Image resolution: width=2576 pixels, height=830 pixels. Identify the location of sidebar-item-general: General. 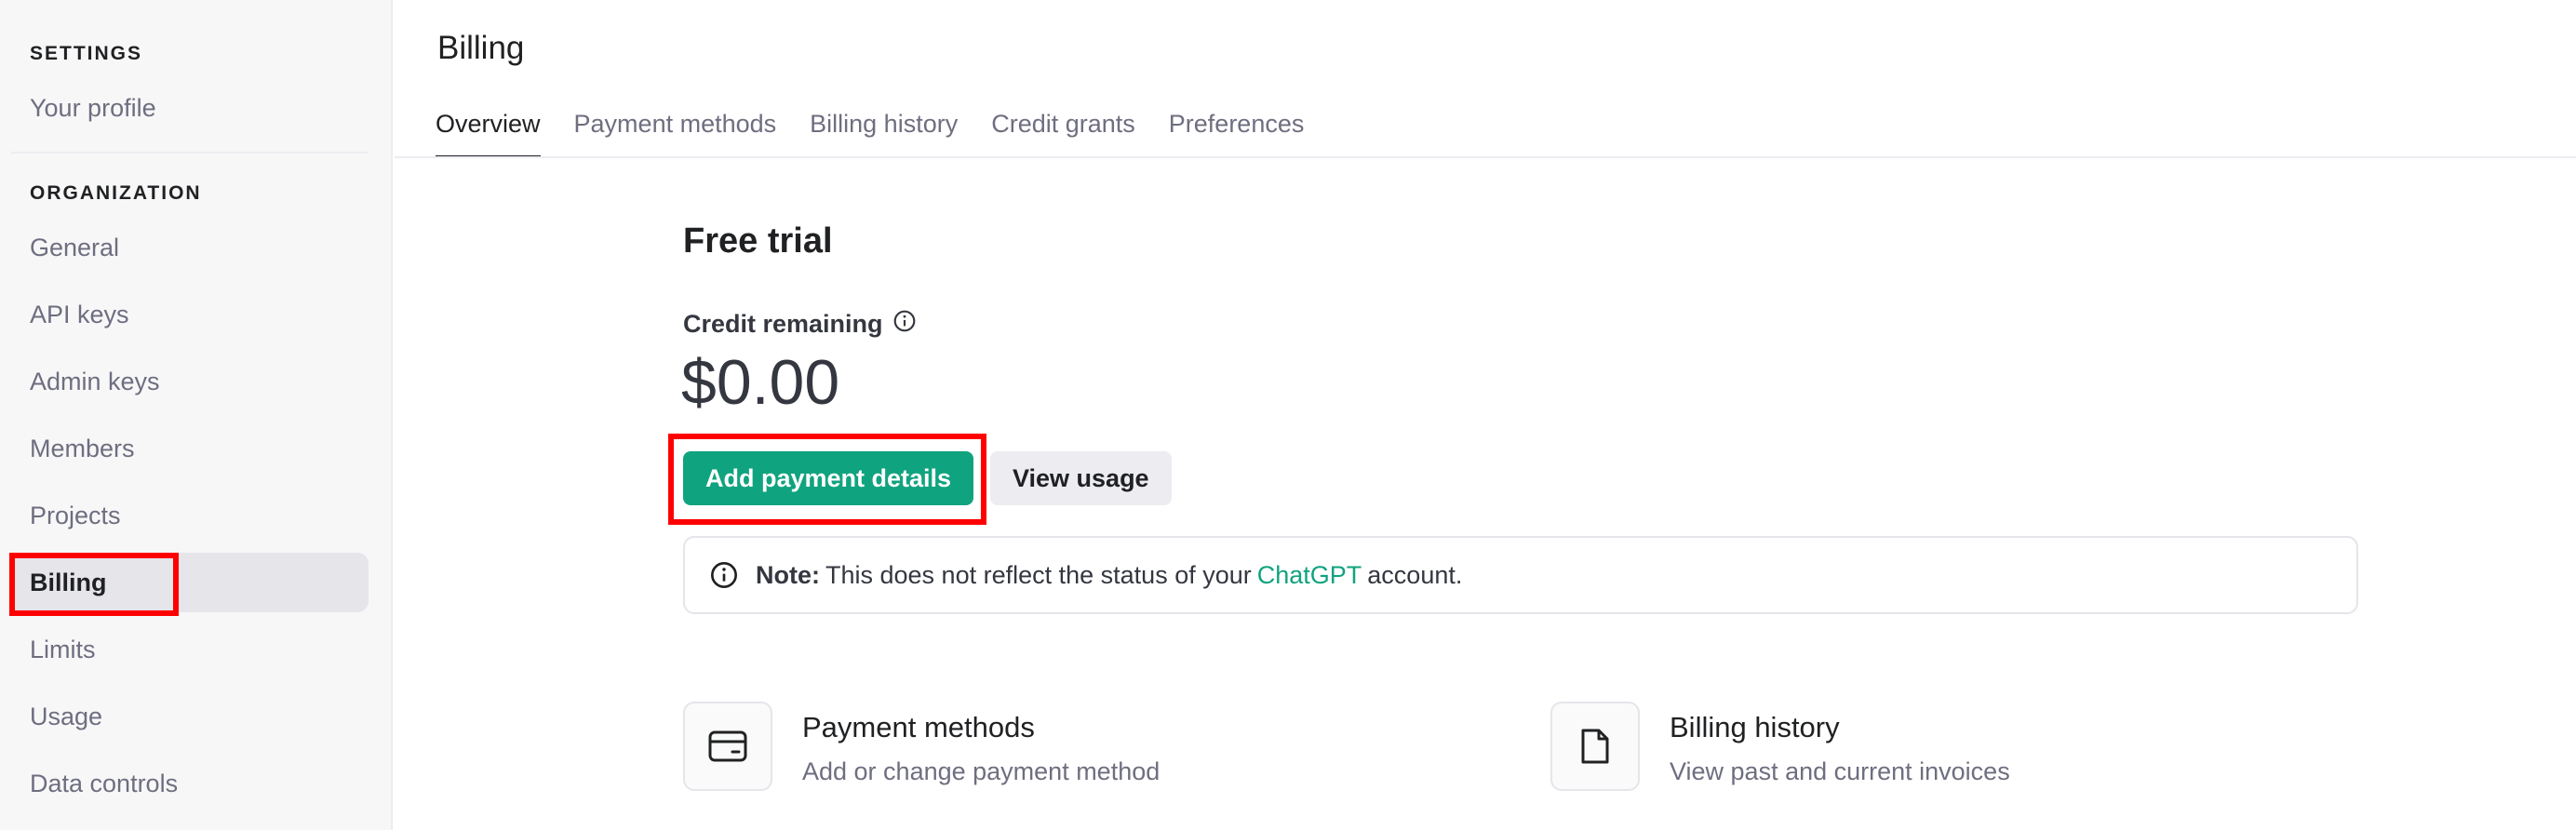
(190, 247).